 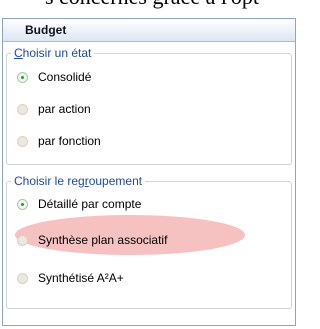 I want to click on radio-label: Détaillé par compte, so click(x=90, y=204).